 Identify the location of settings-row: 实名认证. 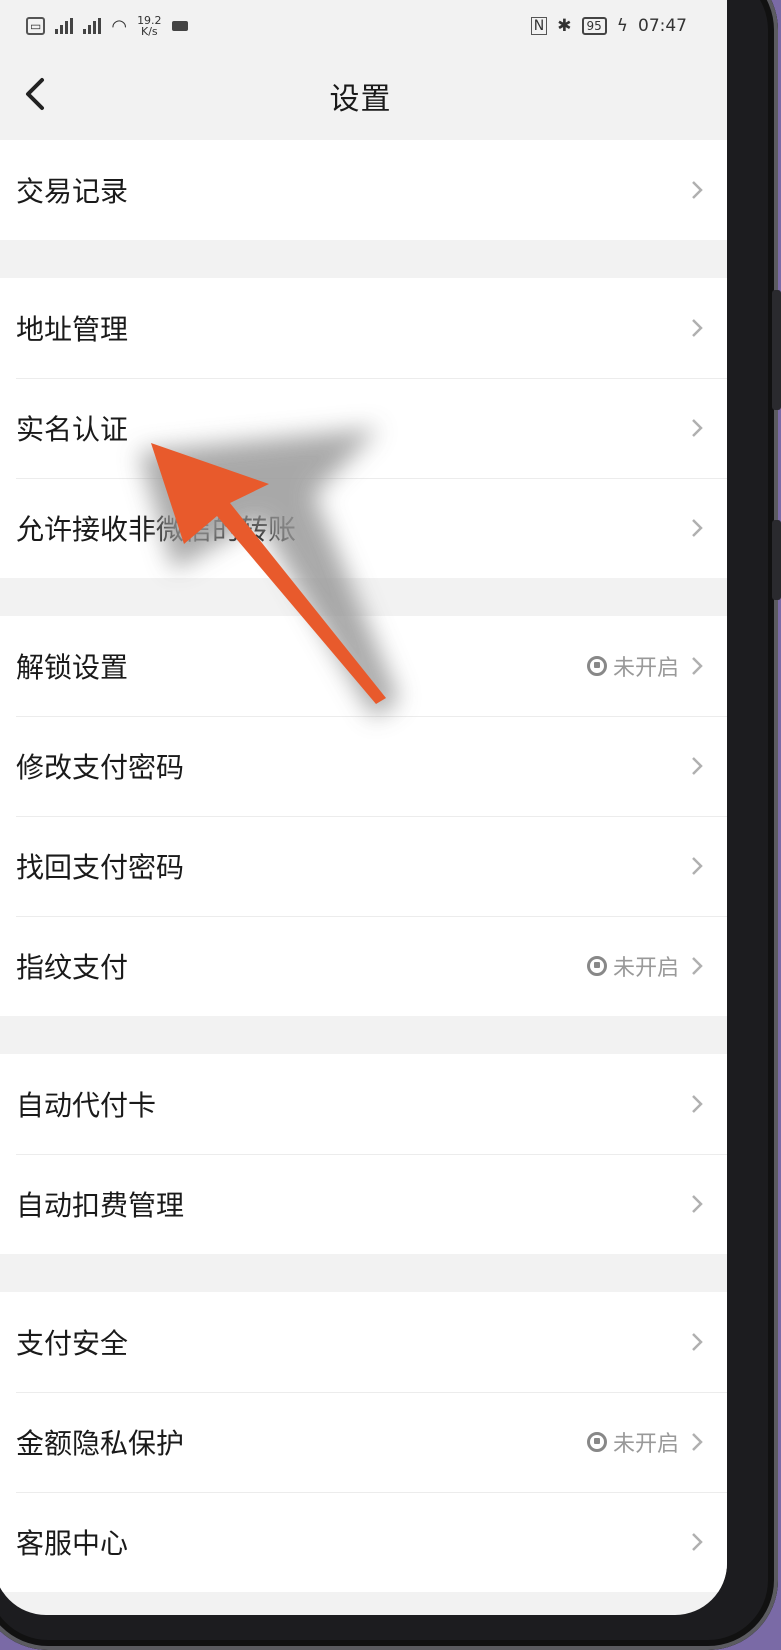
(363, 428).